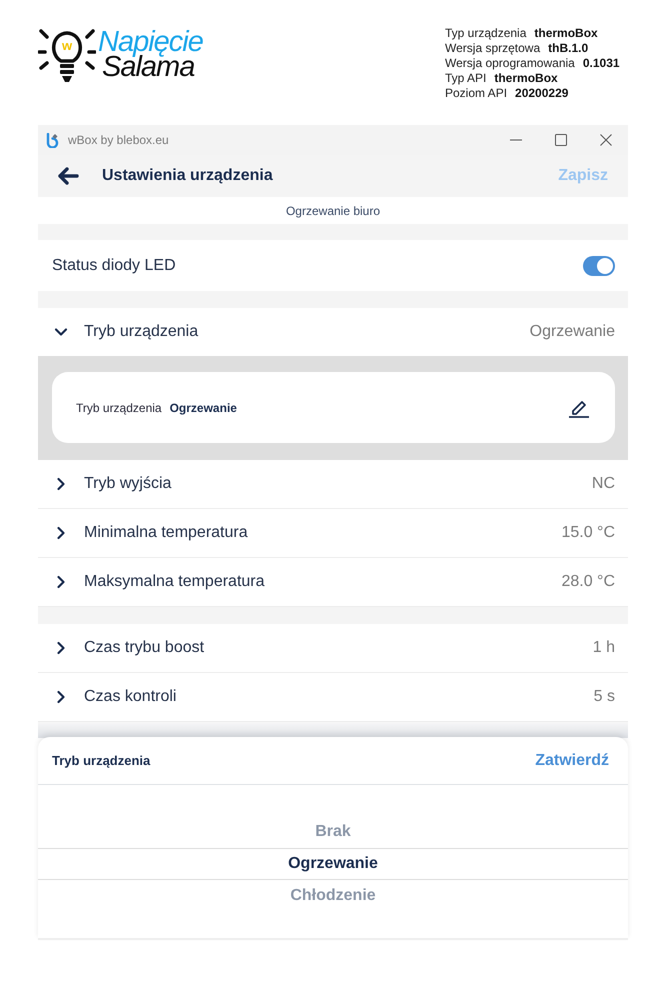  Describe the element at coordinates (203, 407) in the screenshot. I see `detail-value: Ogrzewanie` at that location.